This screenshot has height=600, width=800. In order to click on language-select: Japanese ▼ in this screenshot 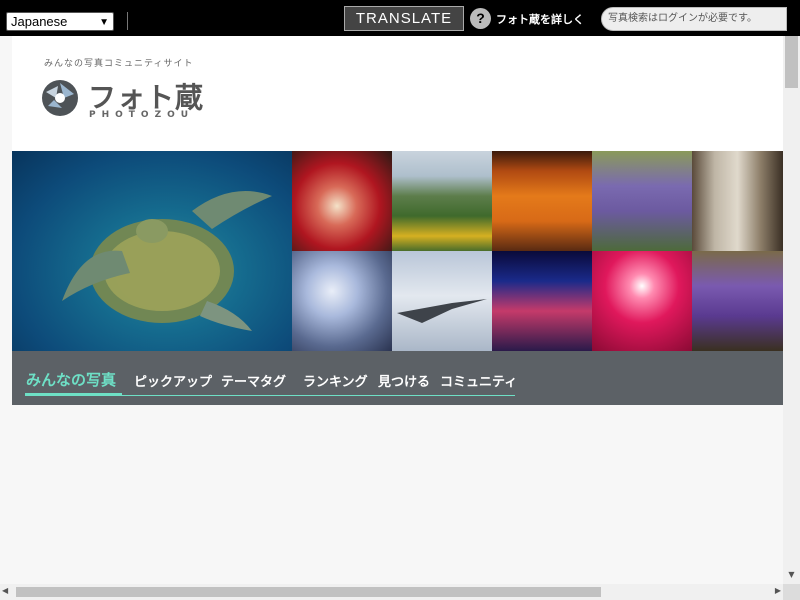, I will do `click(60, 21)`.